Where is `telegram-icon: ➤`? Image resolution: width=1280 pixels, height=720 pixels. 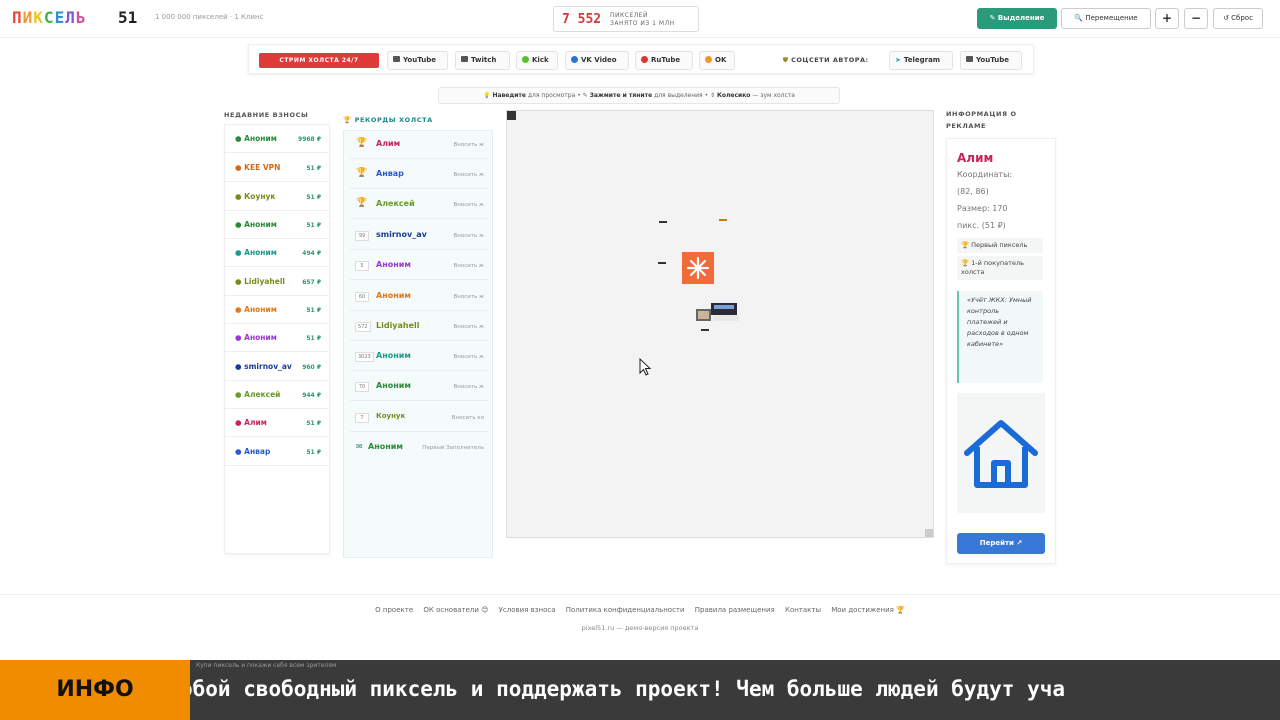
telegram-icon: ➤ is located at coordinates (898, 60).